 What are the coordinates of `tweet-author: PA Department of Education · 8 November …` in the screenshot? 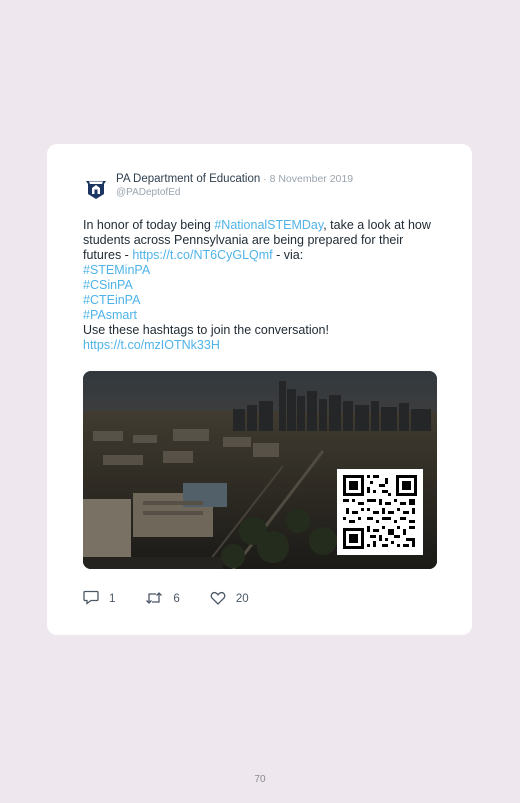 It's located at (234, 179).